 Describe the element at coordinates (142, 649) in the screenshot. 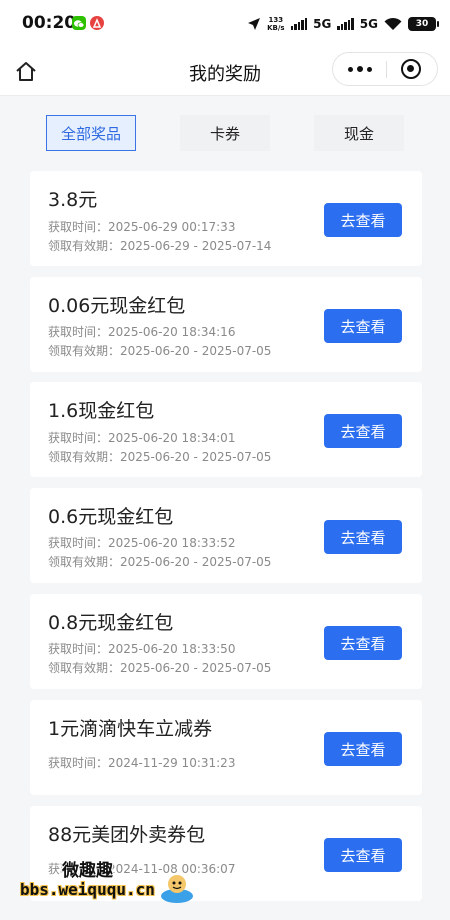

I see `reward-obtained-time: 获取时间：2025-06-20 18:33:50` at that location.